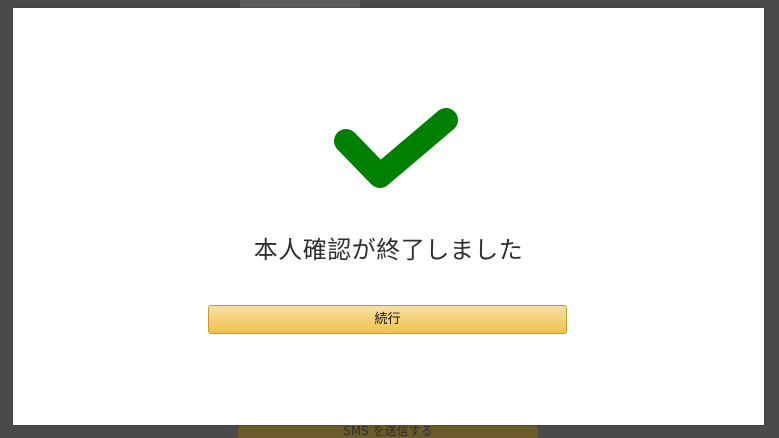 This screenshot has width=779, height=438. What do you see at coordinates (388, 431) in the screenshot?
I see `background-sms-button: SMS を送信する` at bounding box center [388, 431].